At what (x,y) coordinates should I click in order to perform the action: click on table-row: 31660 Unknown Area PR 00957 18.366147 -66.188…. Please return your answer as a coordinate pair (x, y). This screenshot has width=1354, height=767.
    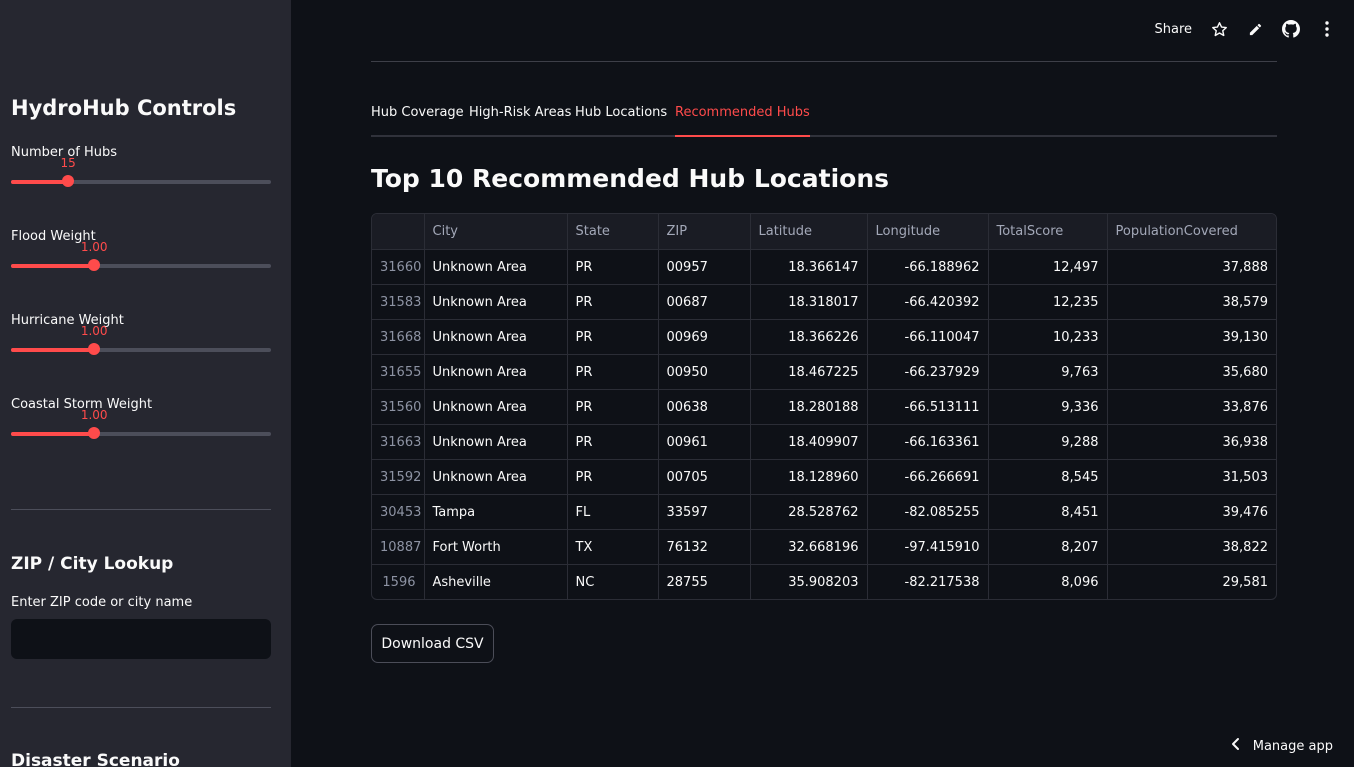
    Looking at the image, I should click on (824, 267).